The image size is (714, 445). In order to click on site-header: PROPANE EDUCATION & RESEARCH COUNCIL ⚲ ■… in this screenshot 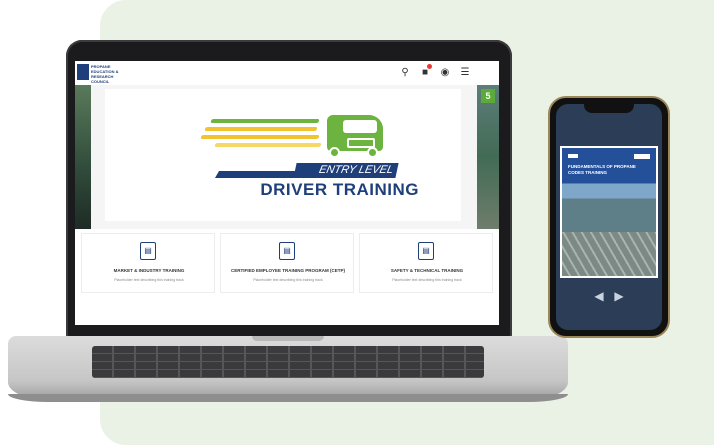, I will do `click(287, 73)`.